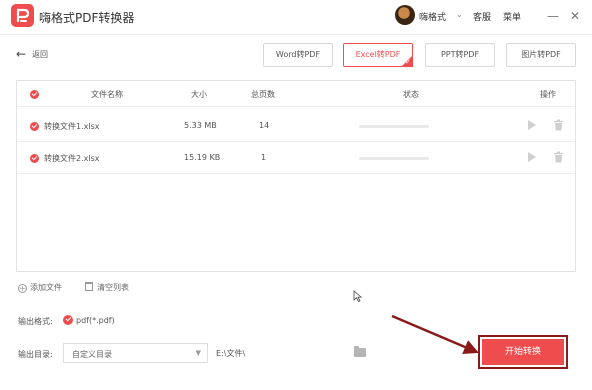 The height and width of the screenshot is (390, 592). Describe the element at coordinates (553, 16) in the screenshot. I see `minimize-icon: —` at that location.